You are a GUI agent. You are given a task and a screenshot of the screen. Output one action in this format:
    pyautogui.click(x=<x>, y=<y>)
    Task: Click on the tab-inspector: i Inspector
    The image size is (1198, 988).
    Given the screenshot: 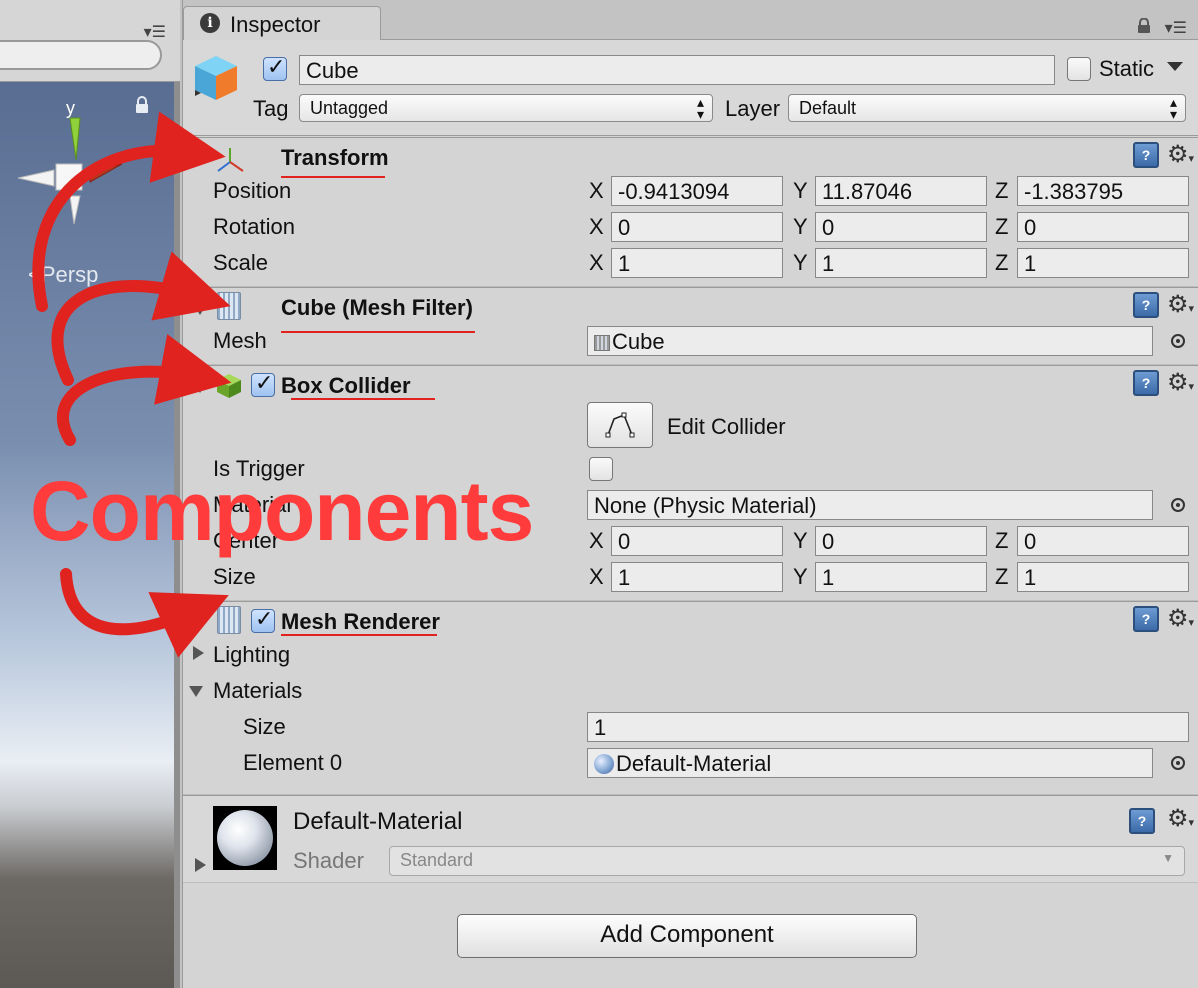 What is the action you would take?
    pyautogui.click(x=282, y=23)
    